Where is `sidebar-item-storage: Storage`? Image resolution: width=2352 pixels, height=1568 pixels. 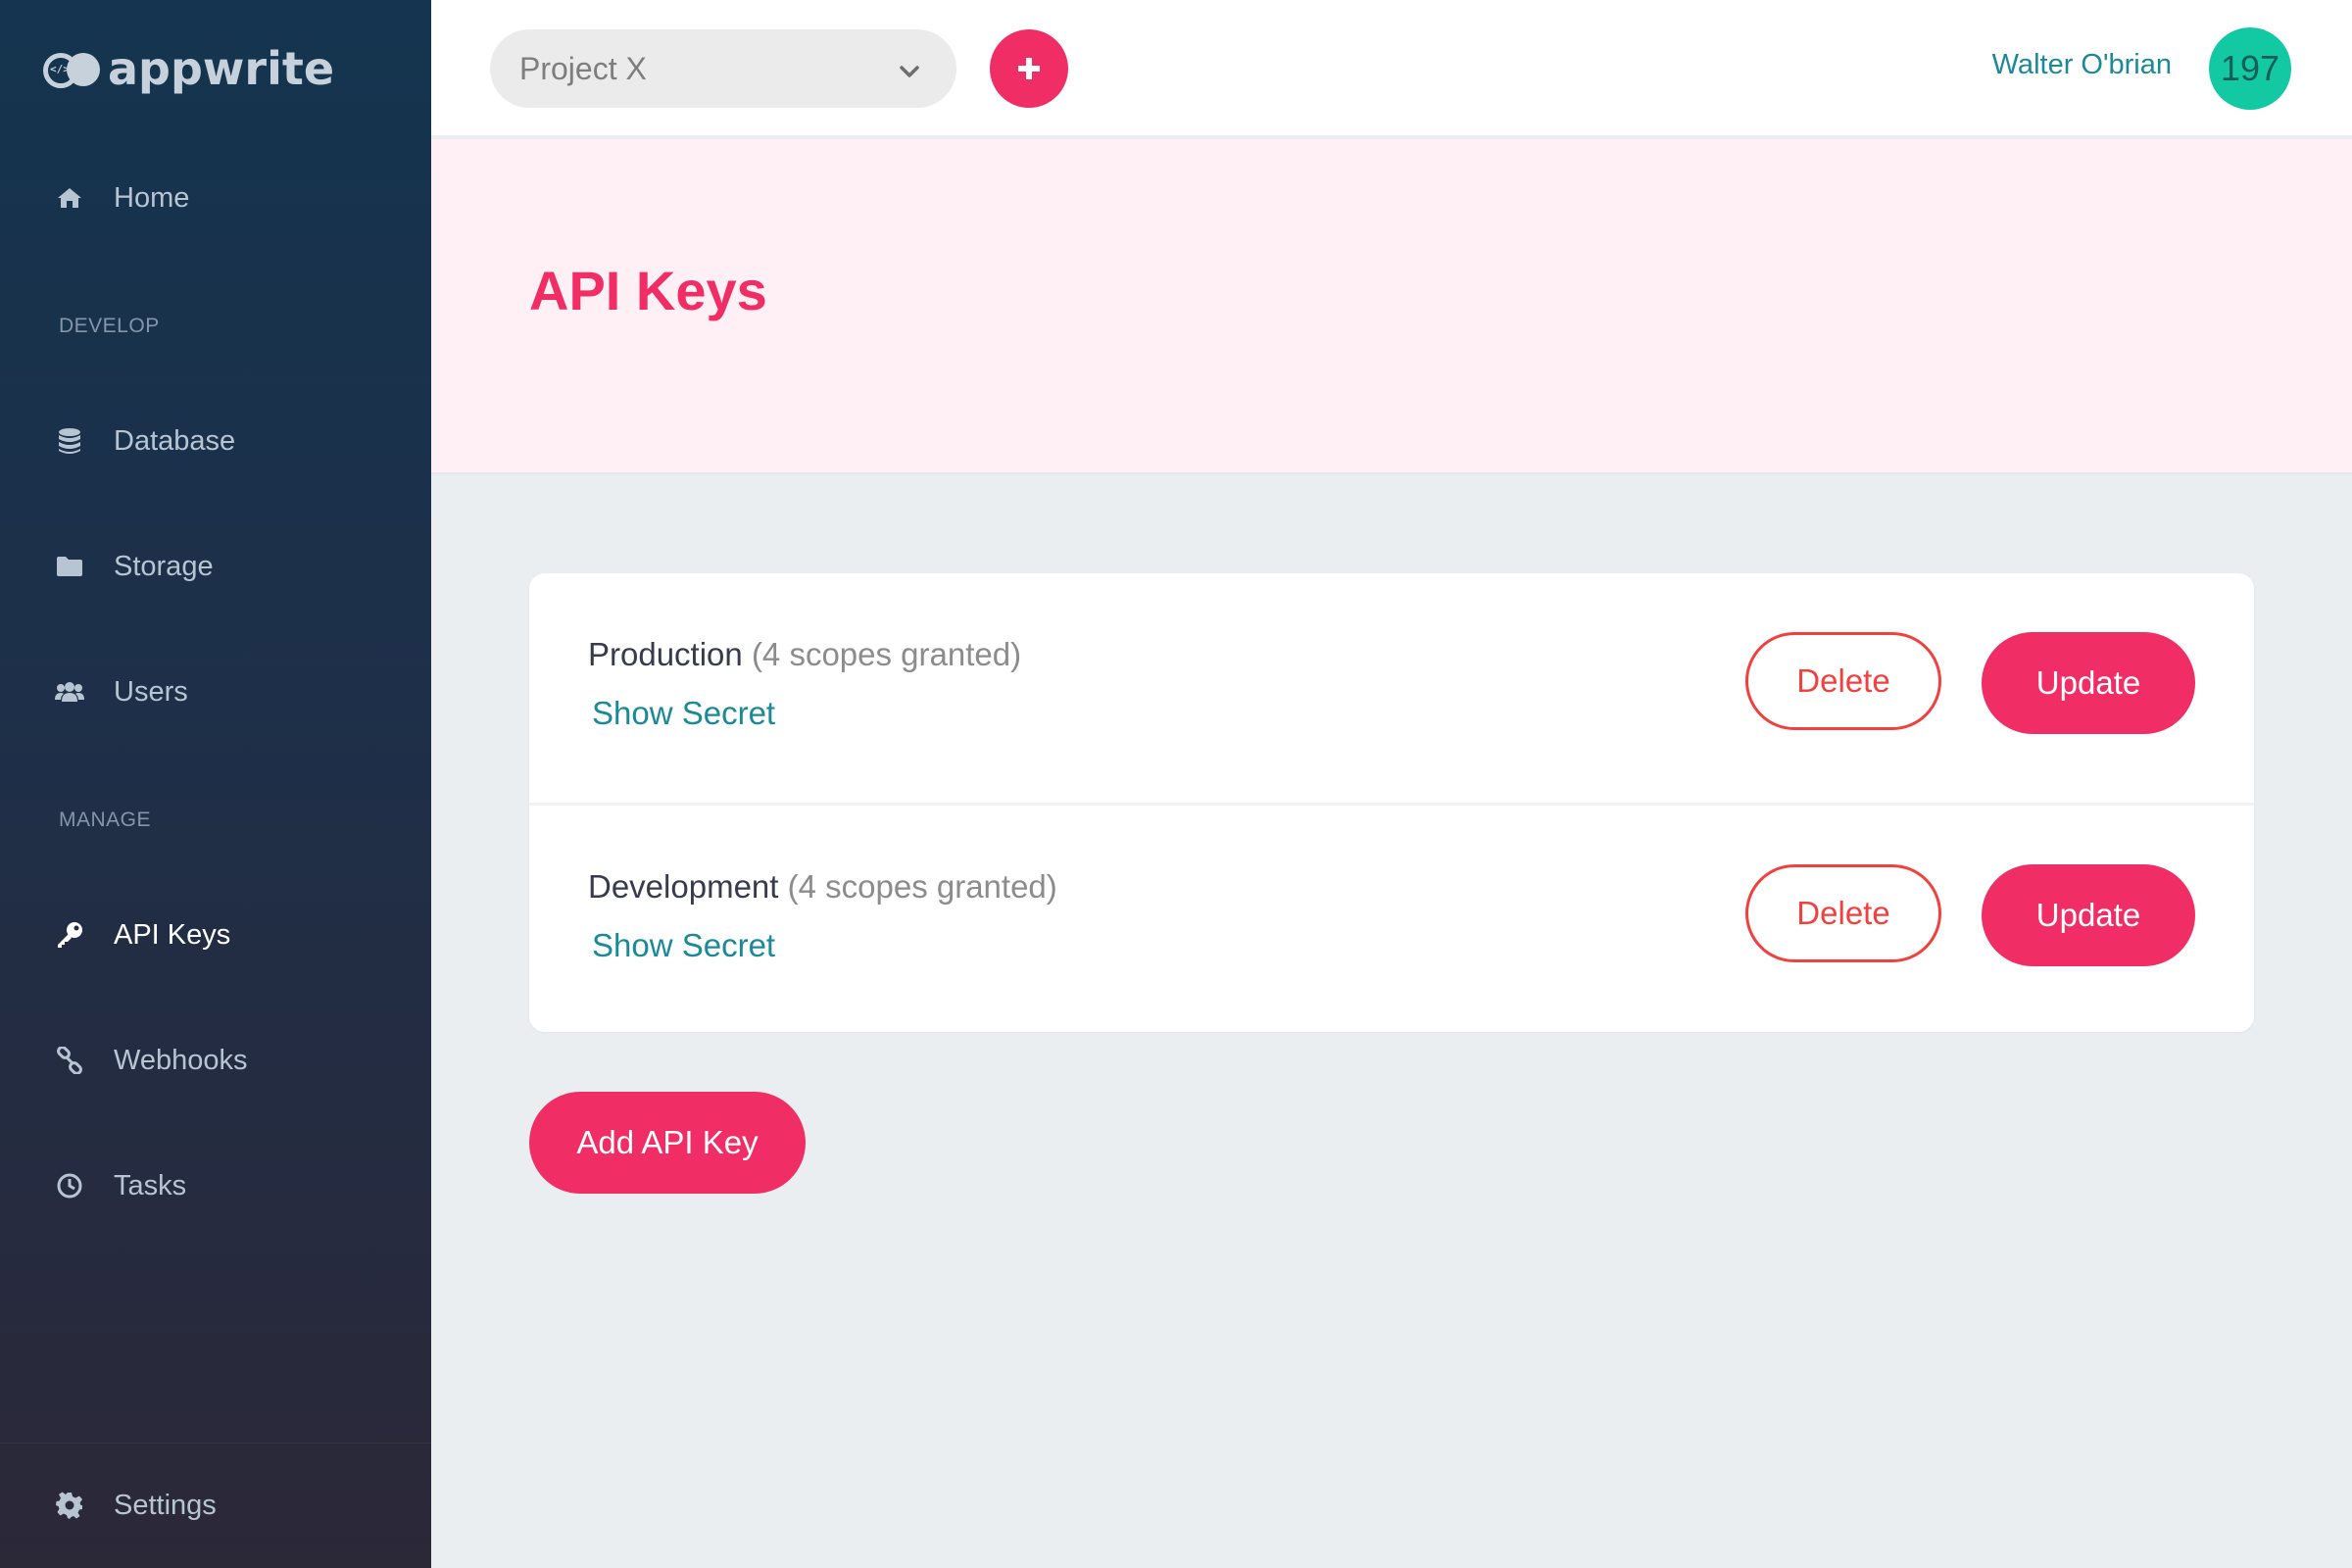 sidebar-item-storage: Storage is located at coordinates (134, 566).